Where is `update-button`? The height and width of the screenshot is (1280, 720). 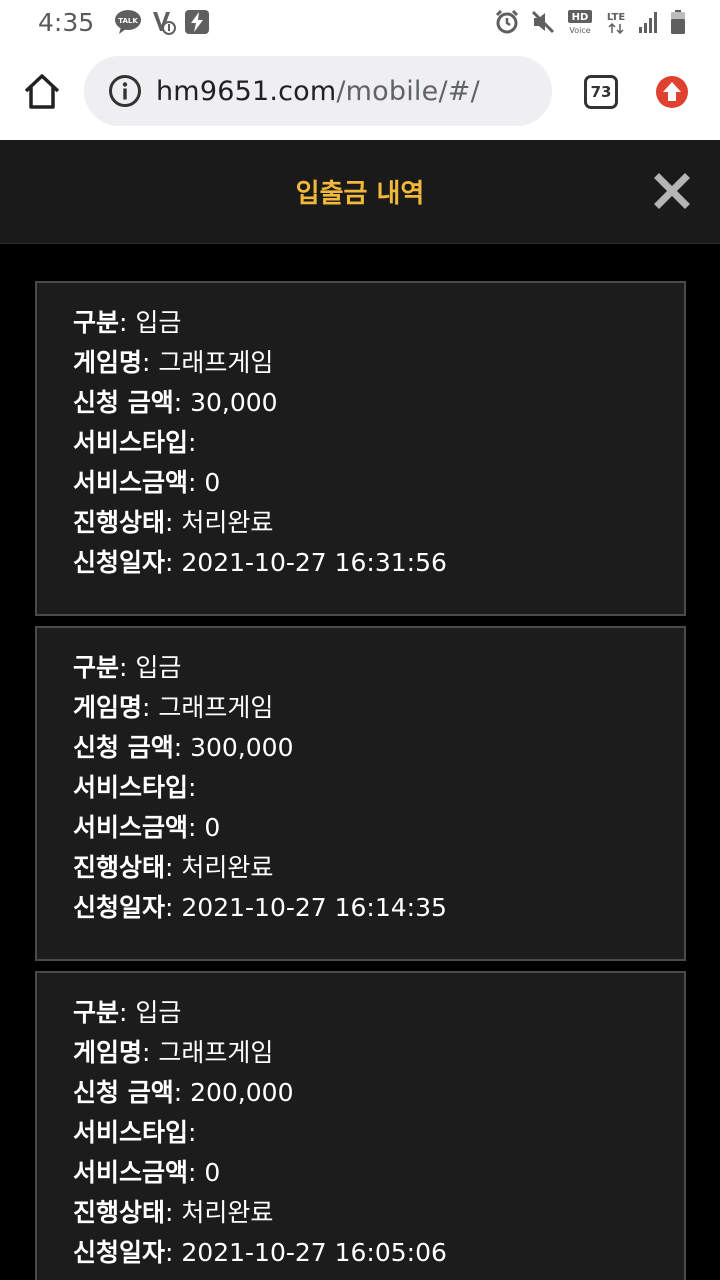 update-button is located at coordinates (672, 92).